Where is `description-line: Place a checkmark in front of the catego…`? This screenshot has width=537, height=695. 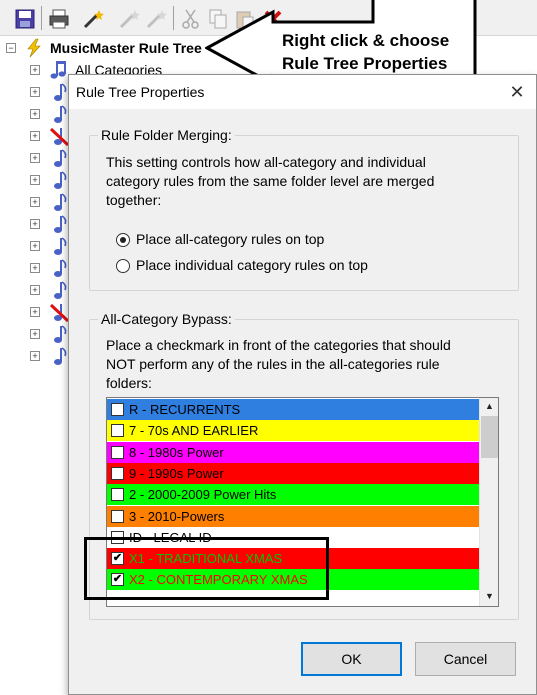 description-line: Place a checkmark in front of the catego… is located at coordinates (278, 345).